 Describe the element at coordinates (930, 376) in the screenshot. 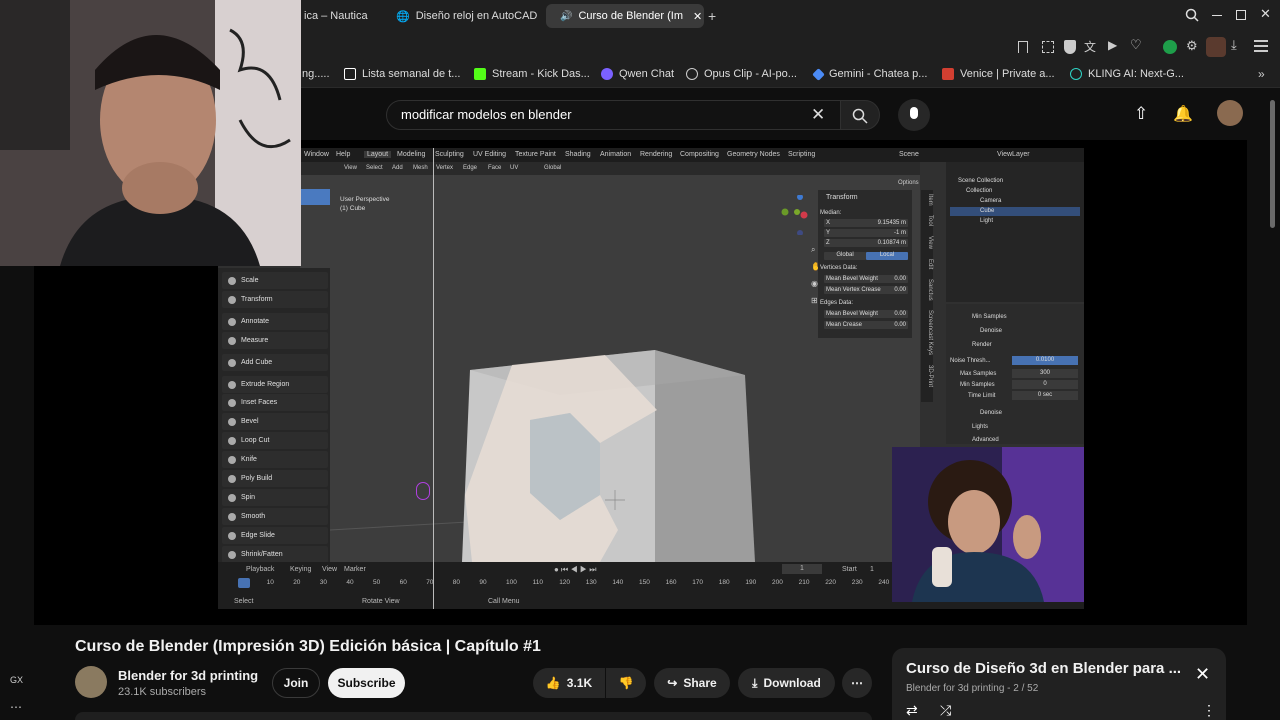

I see `sidebar-tab: 3D-Print` at that location.